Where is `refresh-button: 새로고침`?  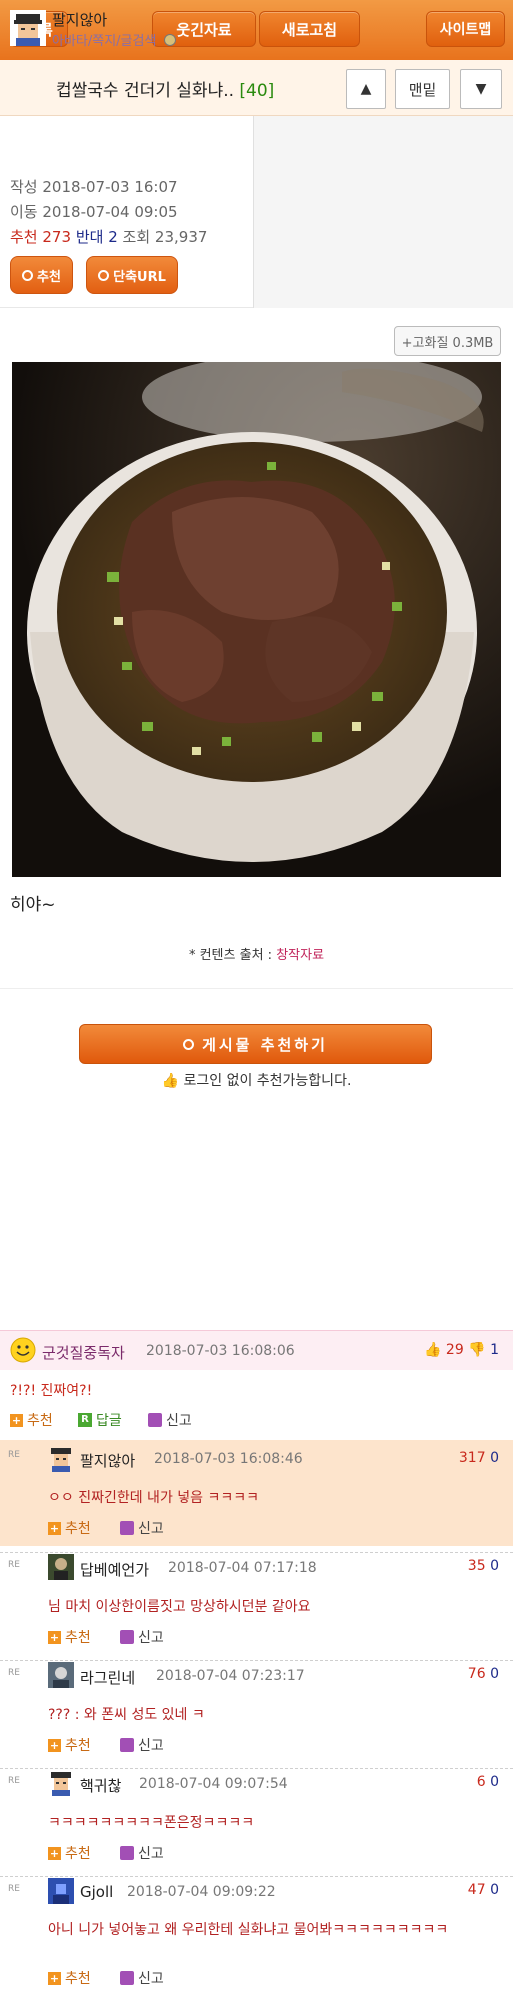
refresh-button: 새로고침 is located at coordinates (309, 29).